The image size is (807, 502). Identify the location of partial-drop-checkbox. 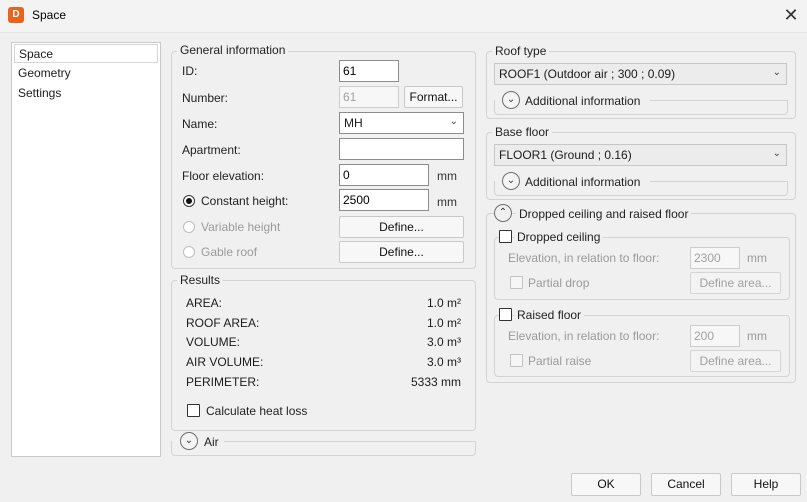
(516, 282).